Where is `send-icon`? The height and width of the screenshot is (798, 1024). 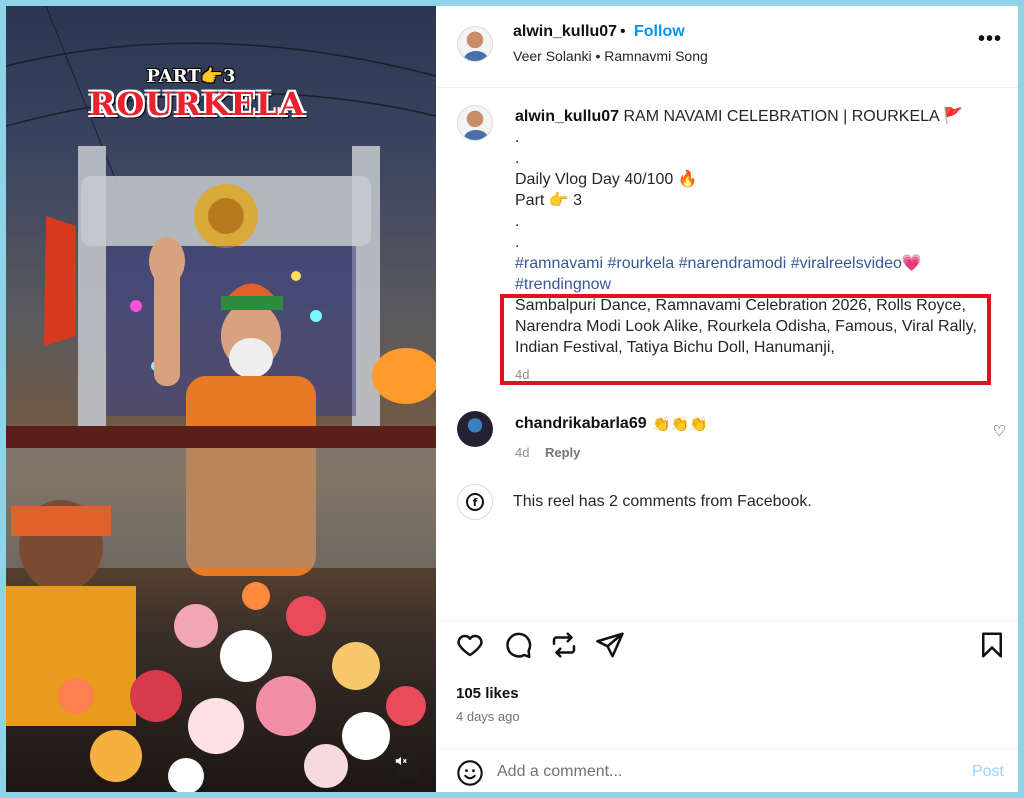 send-icon is located at coordinates (610, 645).